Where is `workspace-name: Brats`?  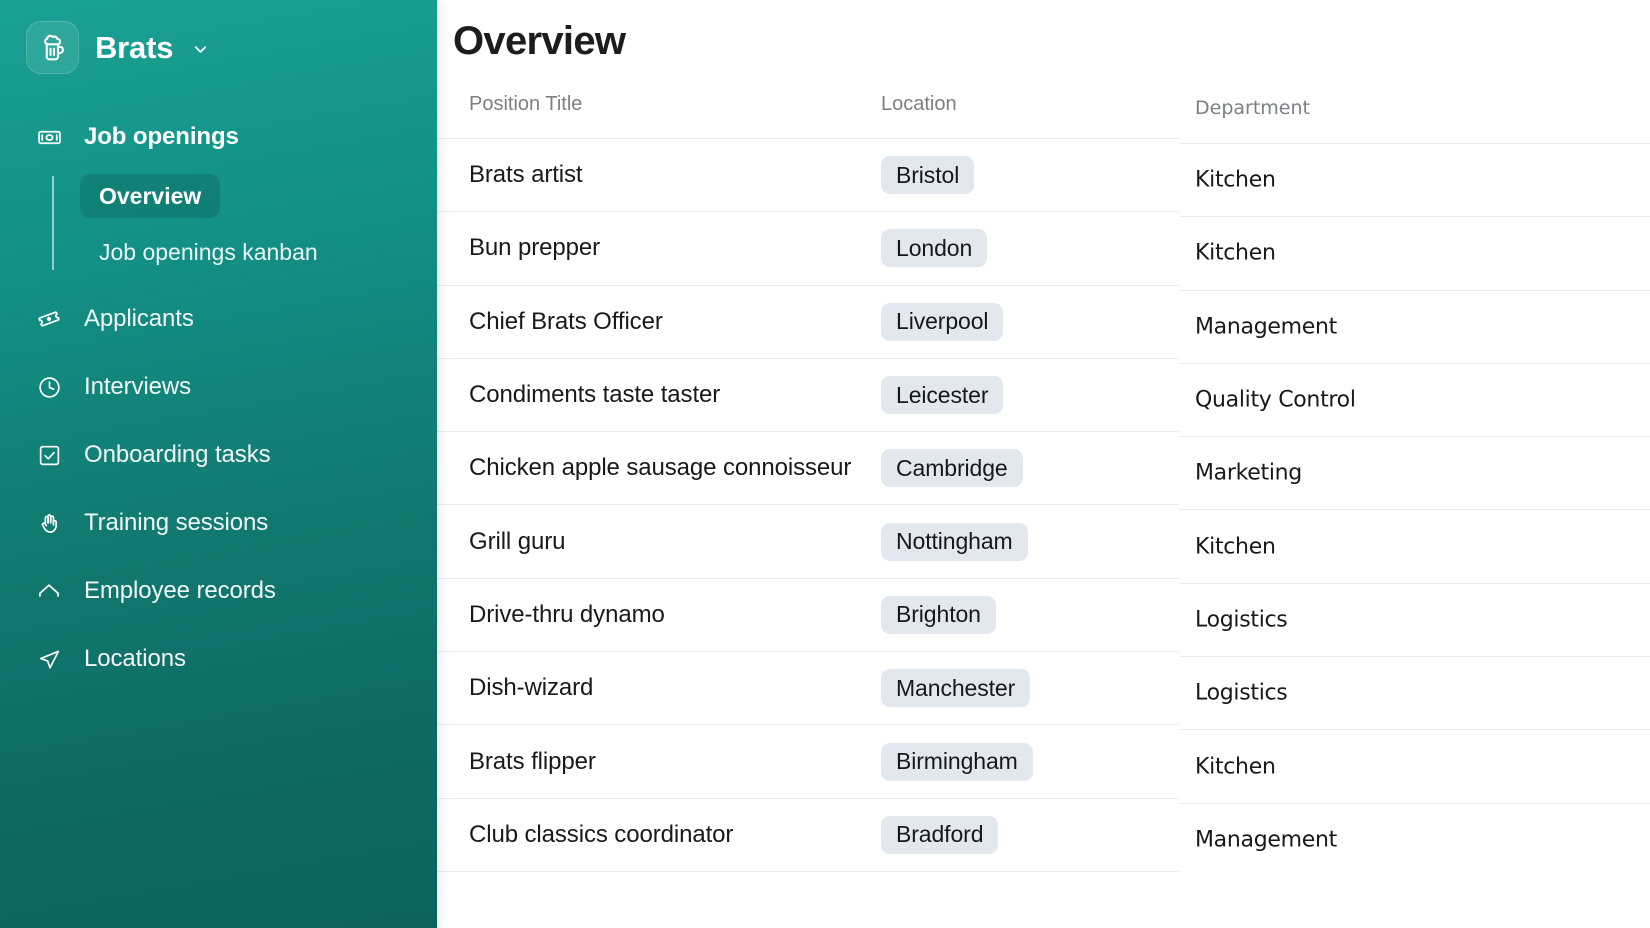
workspace-name: Brats is located at coordinates (134, 47).